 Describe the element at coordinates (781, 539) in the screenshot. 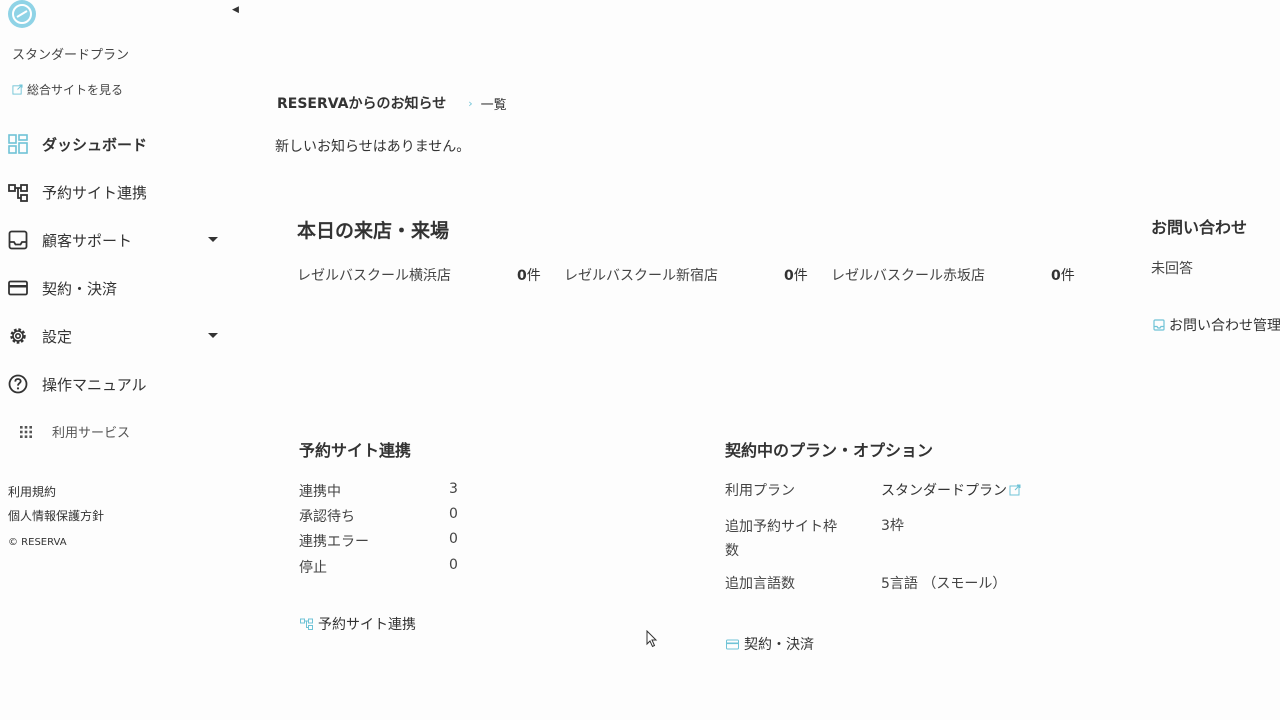

I see `extra-sites-label: 追加予約サイト枠 数` at that location.